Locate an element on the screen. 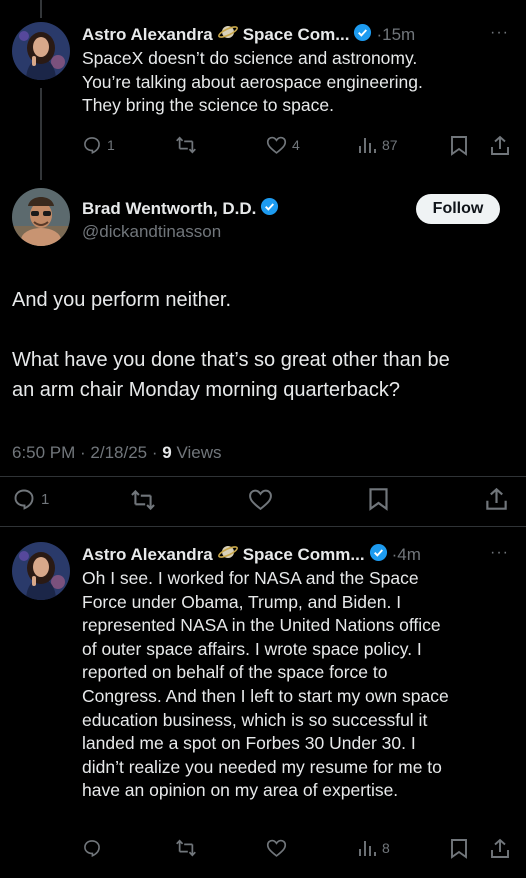  main-repost-button is located at coordinates (143, 500).